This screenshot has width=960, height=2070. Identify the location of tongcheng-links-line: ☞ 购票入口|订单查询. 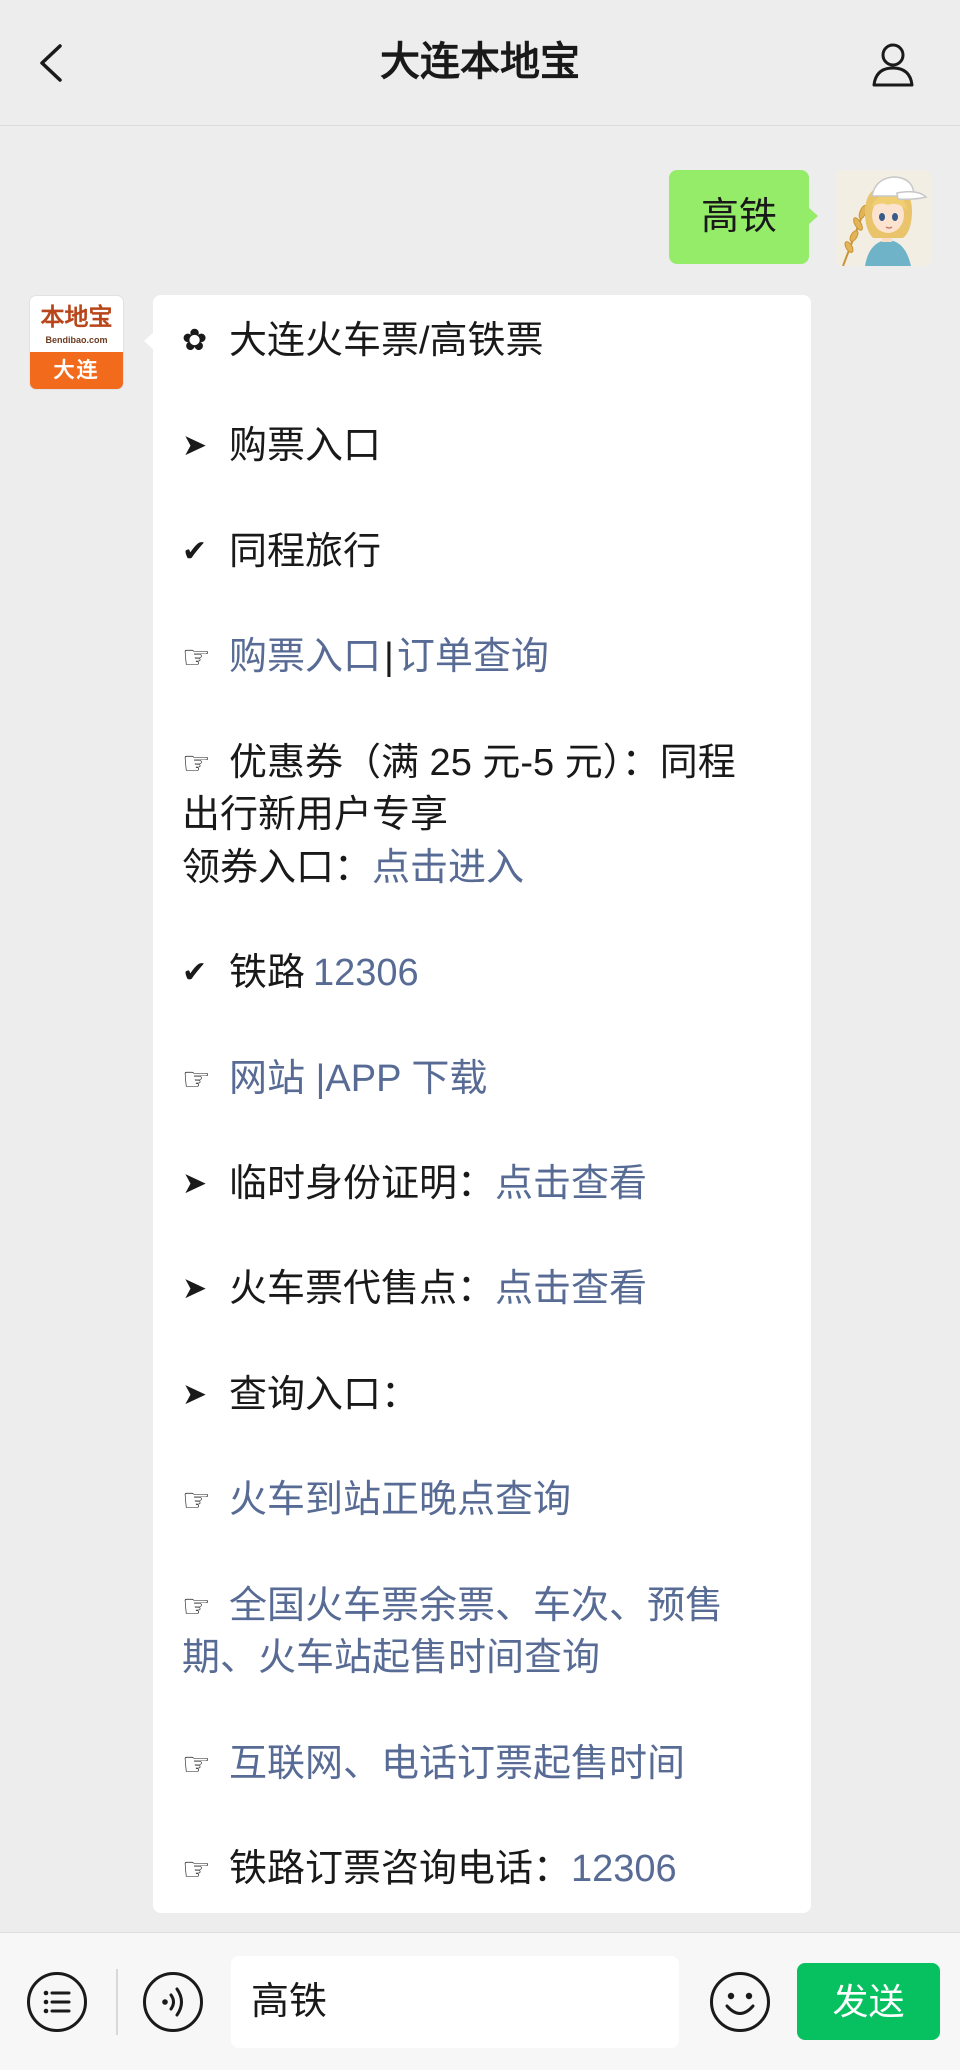
(486, 657).